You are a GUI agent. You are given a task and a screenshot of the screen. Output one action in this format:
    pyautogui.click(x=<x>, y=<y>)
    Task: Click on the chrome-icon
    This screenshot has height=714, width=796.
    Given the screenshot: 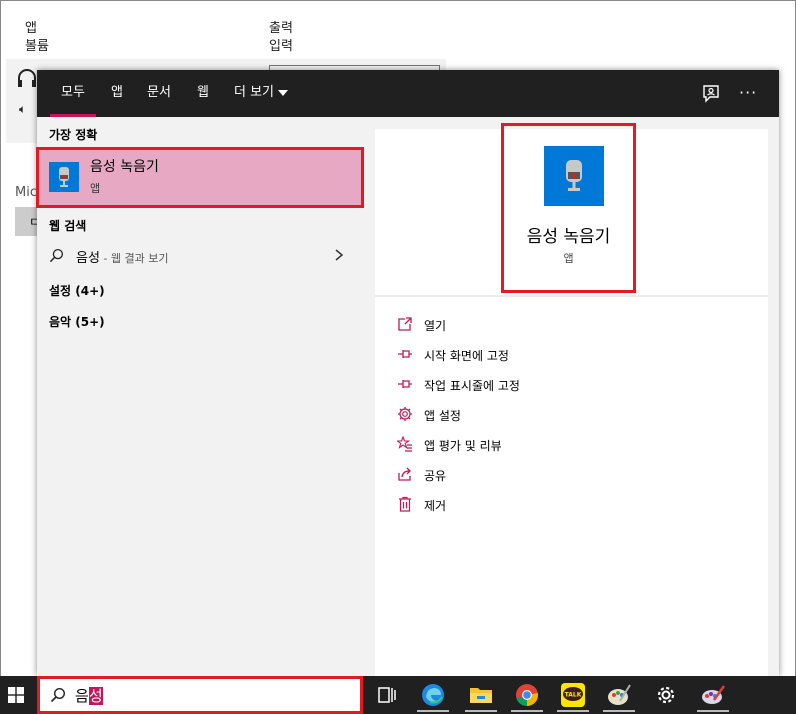 What is the action you would take?
    pyautogui.click(x=527, y=695)
    